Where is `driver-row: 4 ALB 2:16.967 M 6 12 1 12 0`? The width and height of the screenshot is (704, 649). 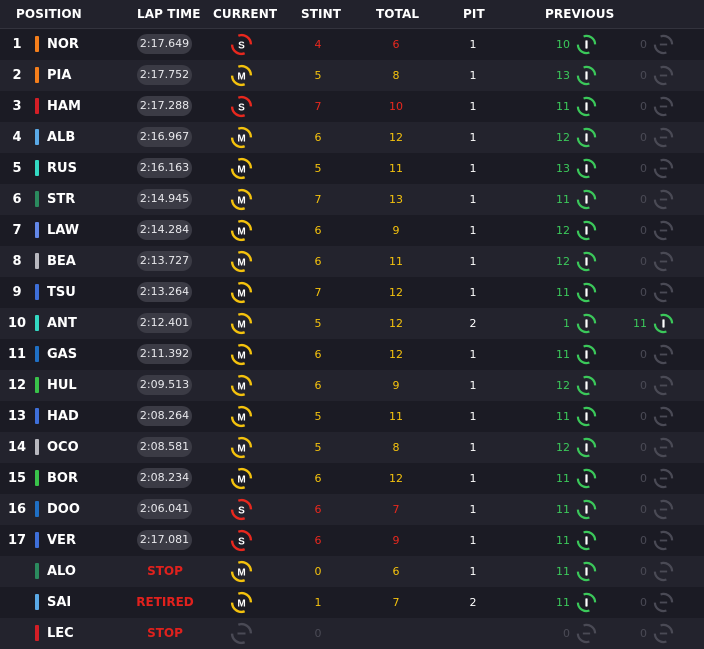 driver-row: 4 ALB 2:16.967 M 6 12 1 12 0 is located at coordinates (352, 137).